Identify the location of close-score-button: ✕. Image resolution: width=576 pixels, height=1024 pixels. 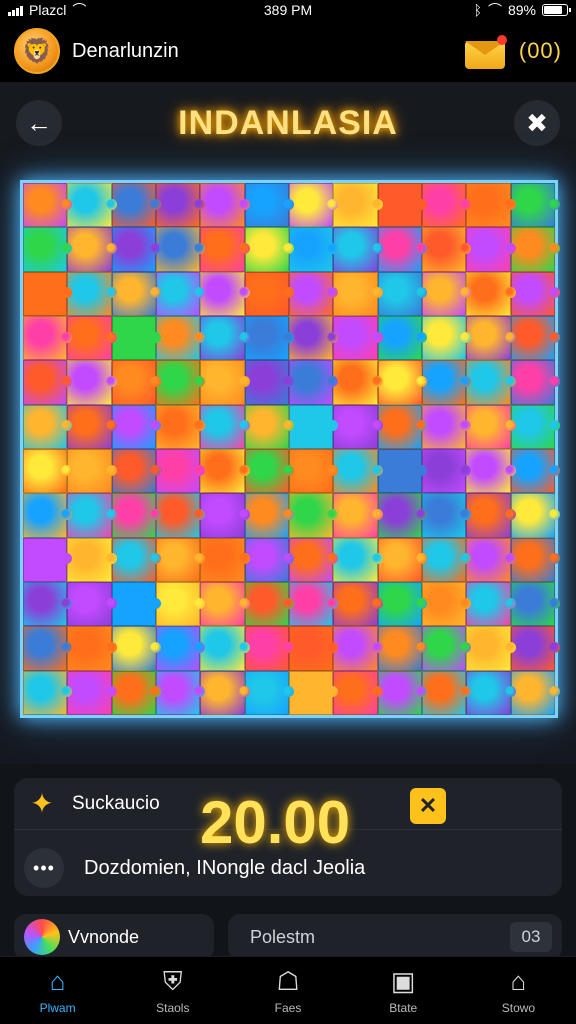
(428, 806).